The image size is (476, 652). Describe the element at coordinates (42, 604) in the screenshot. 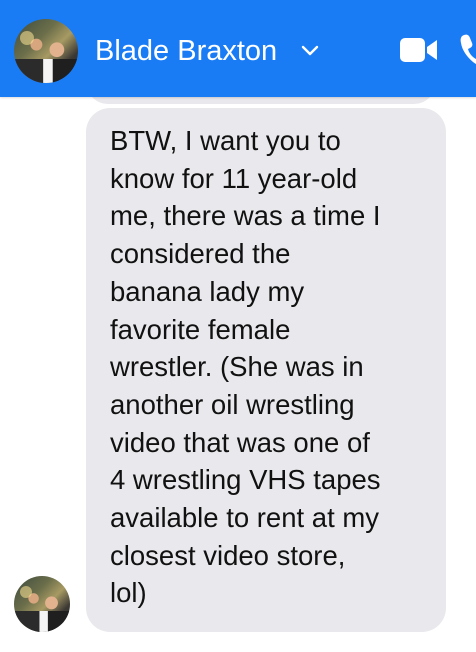

I see `sender-avatar` at that location.